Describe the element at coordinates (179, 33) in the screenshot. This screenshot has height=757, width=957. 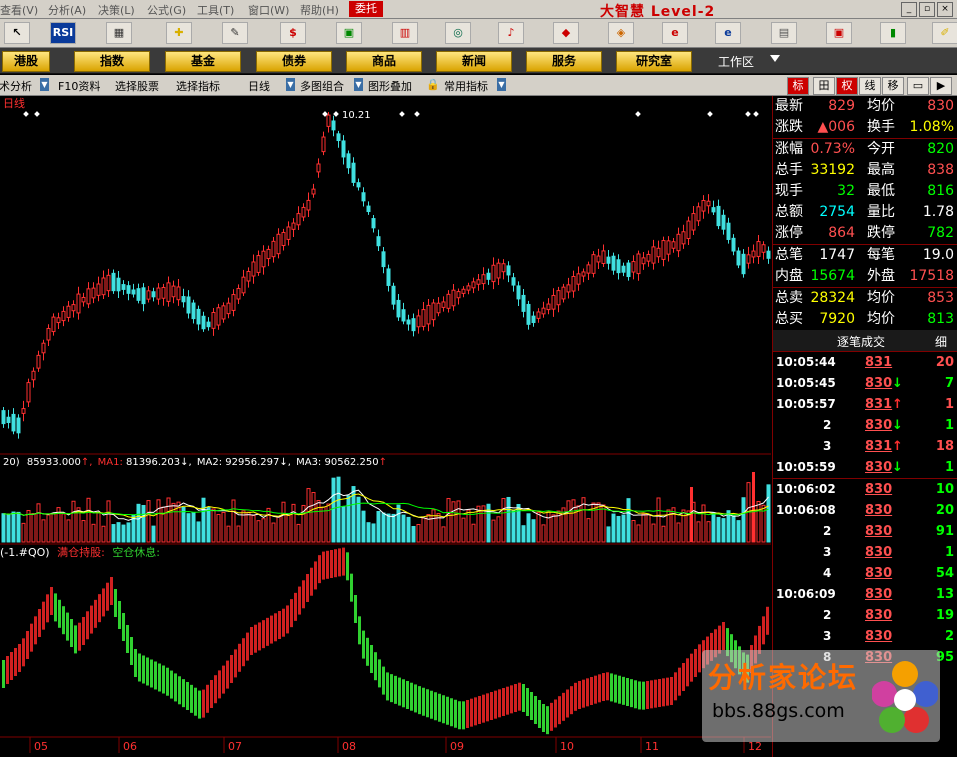
I see `cross-icon: ✚` at that location.